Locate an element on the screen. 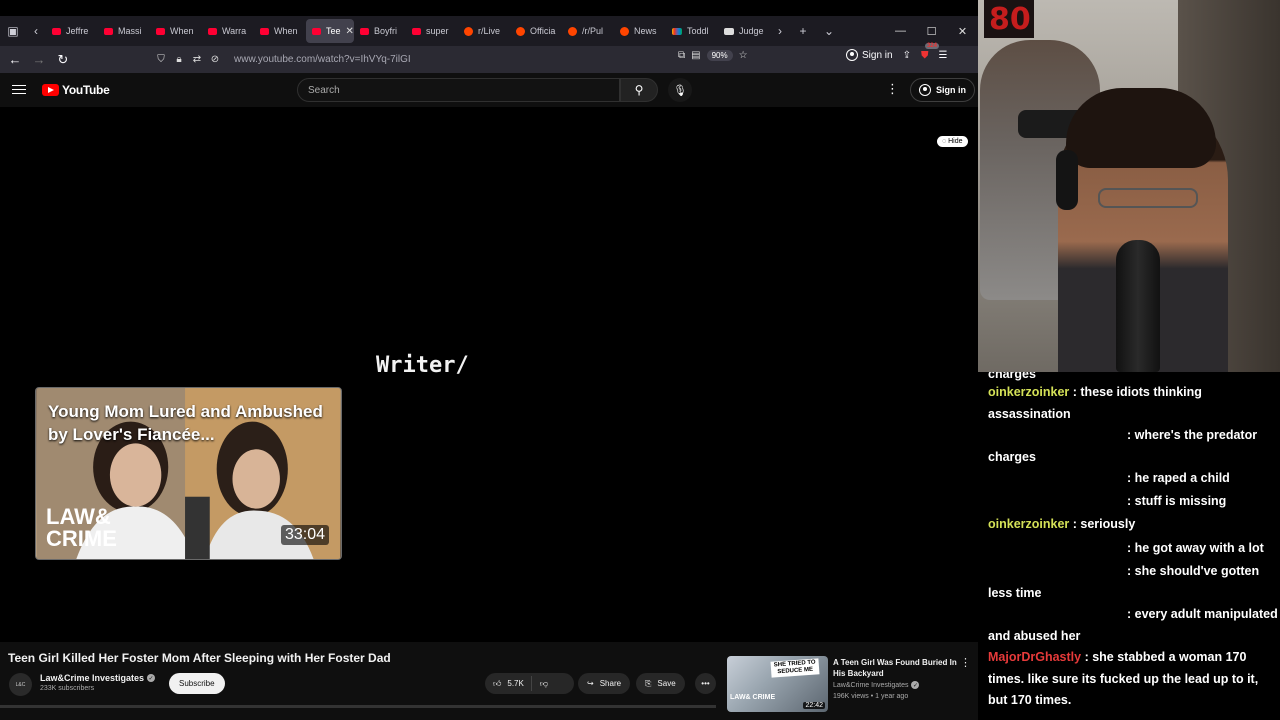  browser-tab: Officia is located at coordinates (536, 31).